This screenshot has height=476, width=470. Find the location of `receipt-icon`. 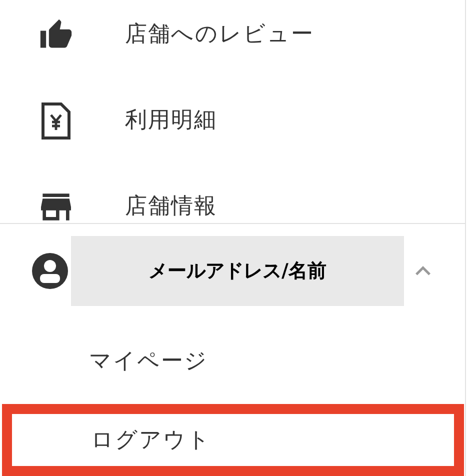

receipt-icon is located at coordinates (55, 121).